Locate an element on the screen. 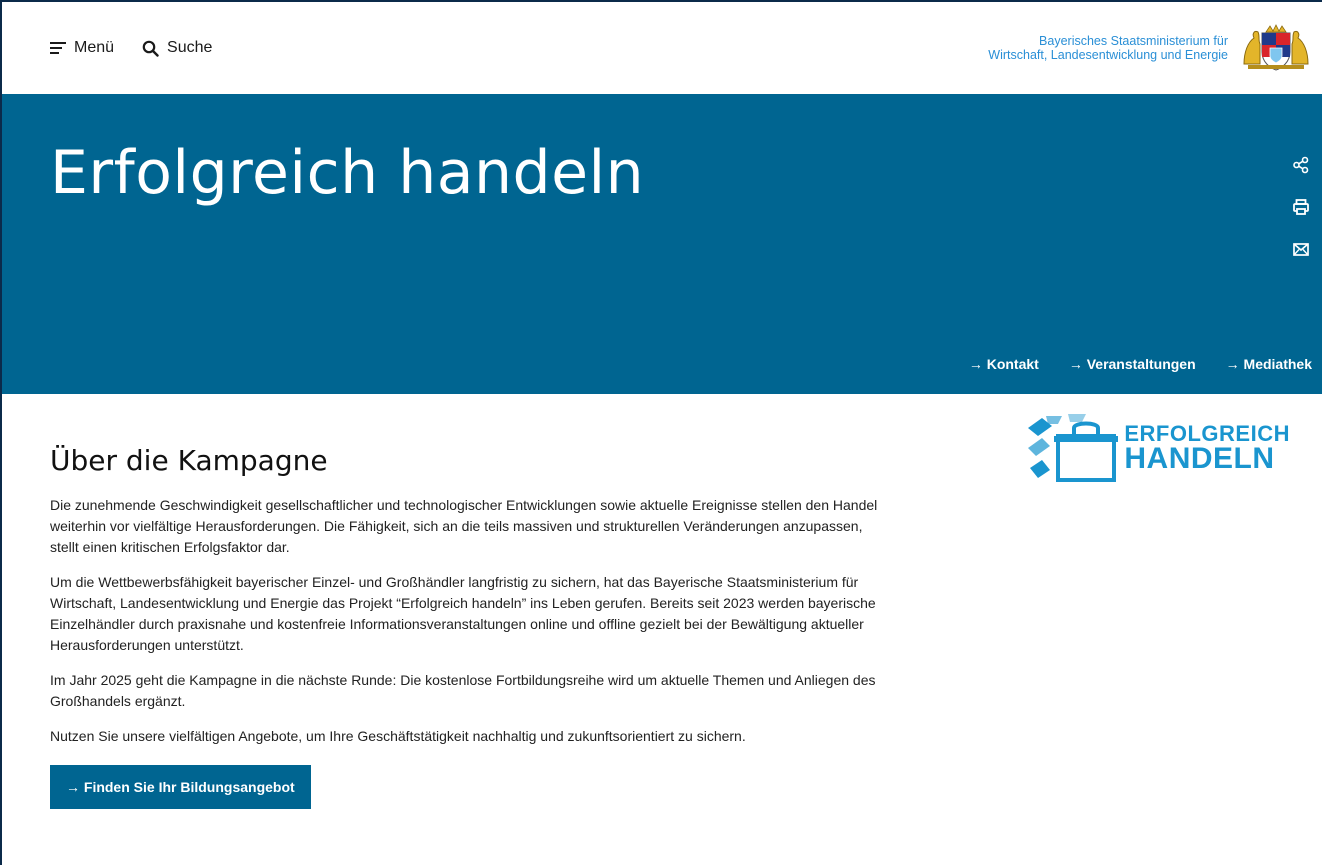 The width and height of the screenshot is (1322, 865). campaign-logo-text: ERFOLGREICH HANDELN is located at coordinates (1207, 449).